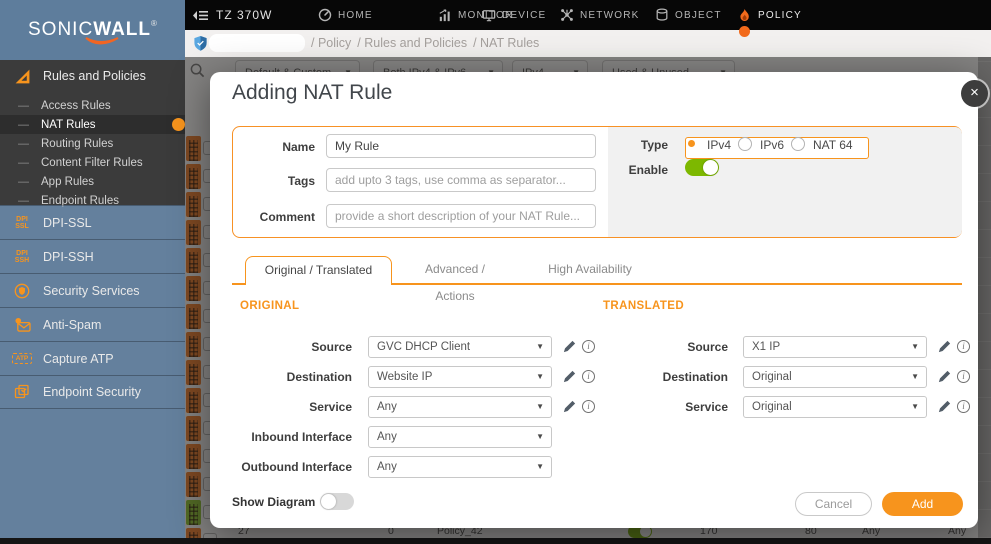  What do you see at coordinates (92, 76) in the screenshot?
I see `sidebar-group-rules-and-policies: Rules and Policies` at bounding box center [92, 76].